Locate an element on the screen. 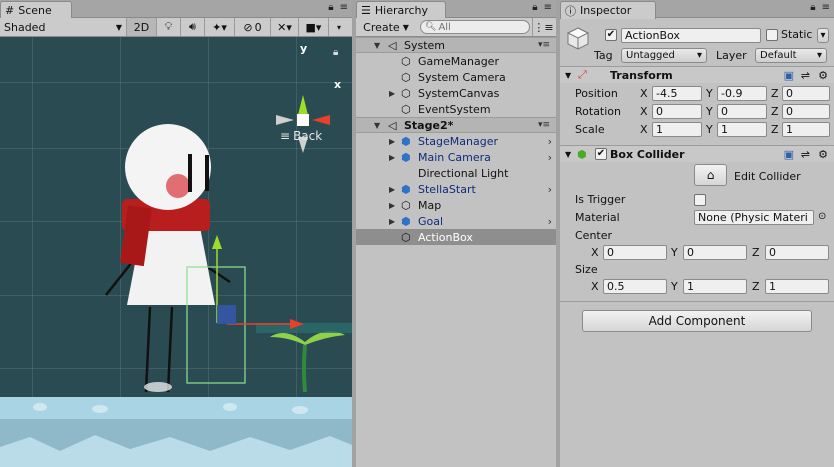  material-label: Material is located at coordinates (597, 217).